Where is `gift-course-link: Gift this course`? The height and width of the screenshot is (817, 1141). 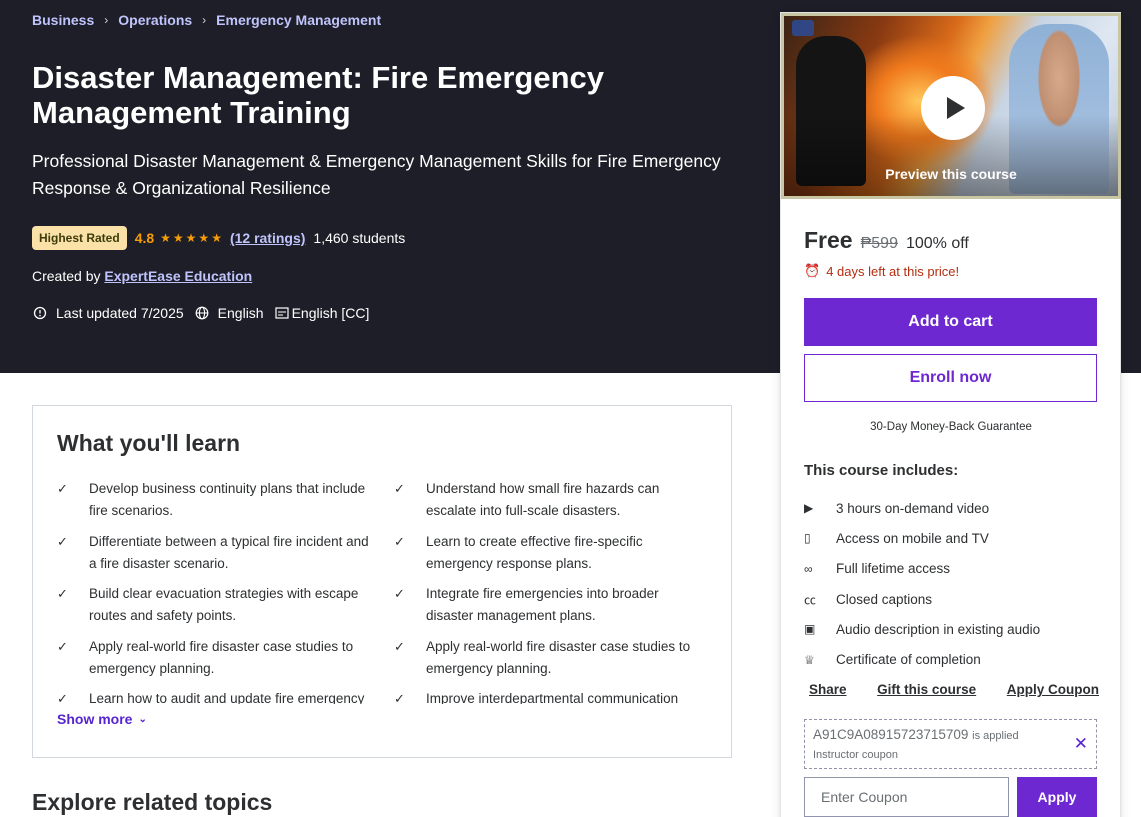
gift-course-link: Gift this course is located at coordinates (926, 689).